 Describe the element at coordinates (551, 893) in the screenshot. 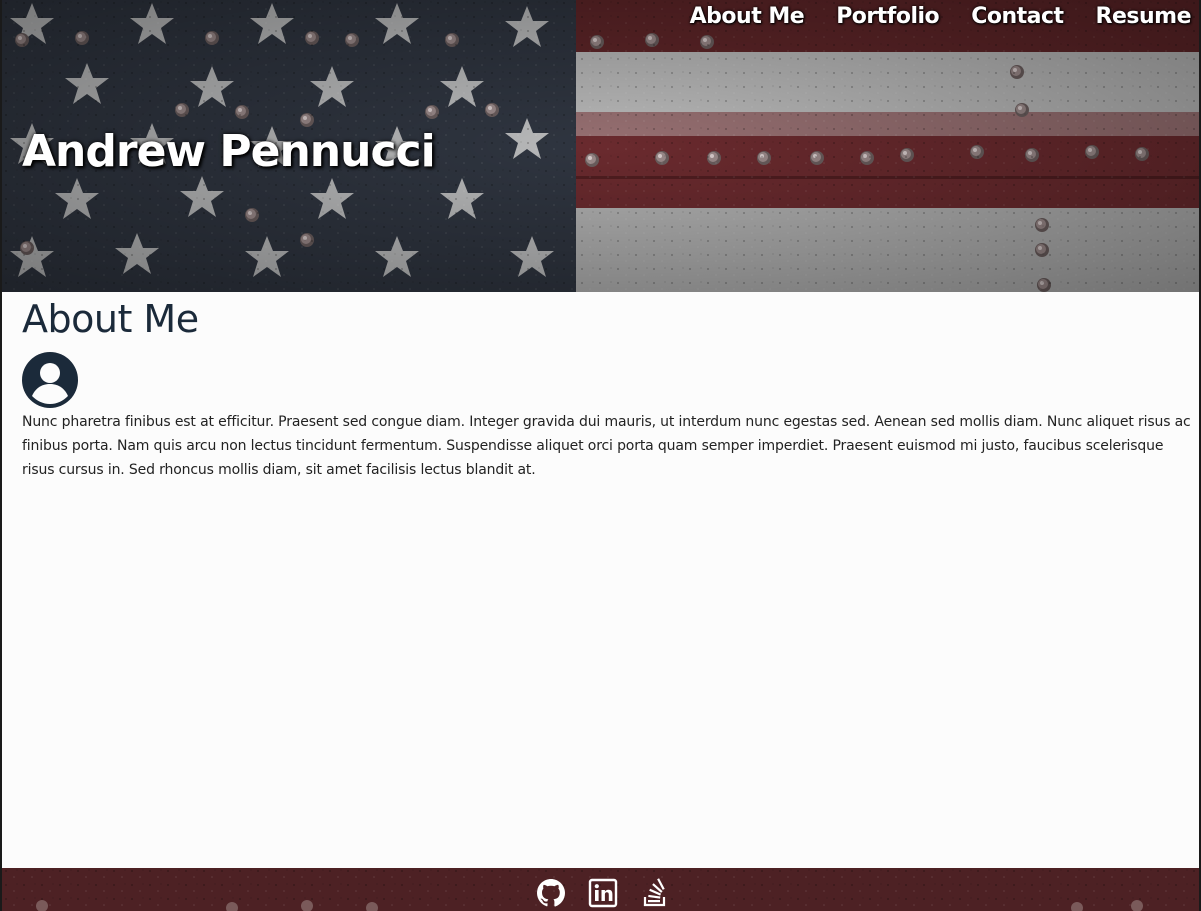

I see `github-icon` at that location.